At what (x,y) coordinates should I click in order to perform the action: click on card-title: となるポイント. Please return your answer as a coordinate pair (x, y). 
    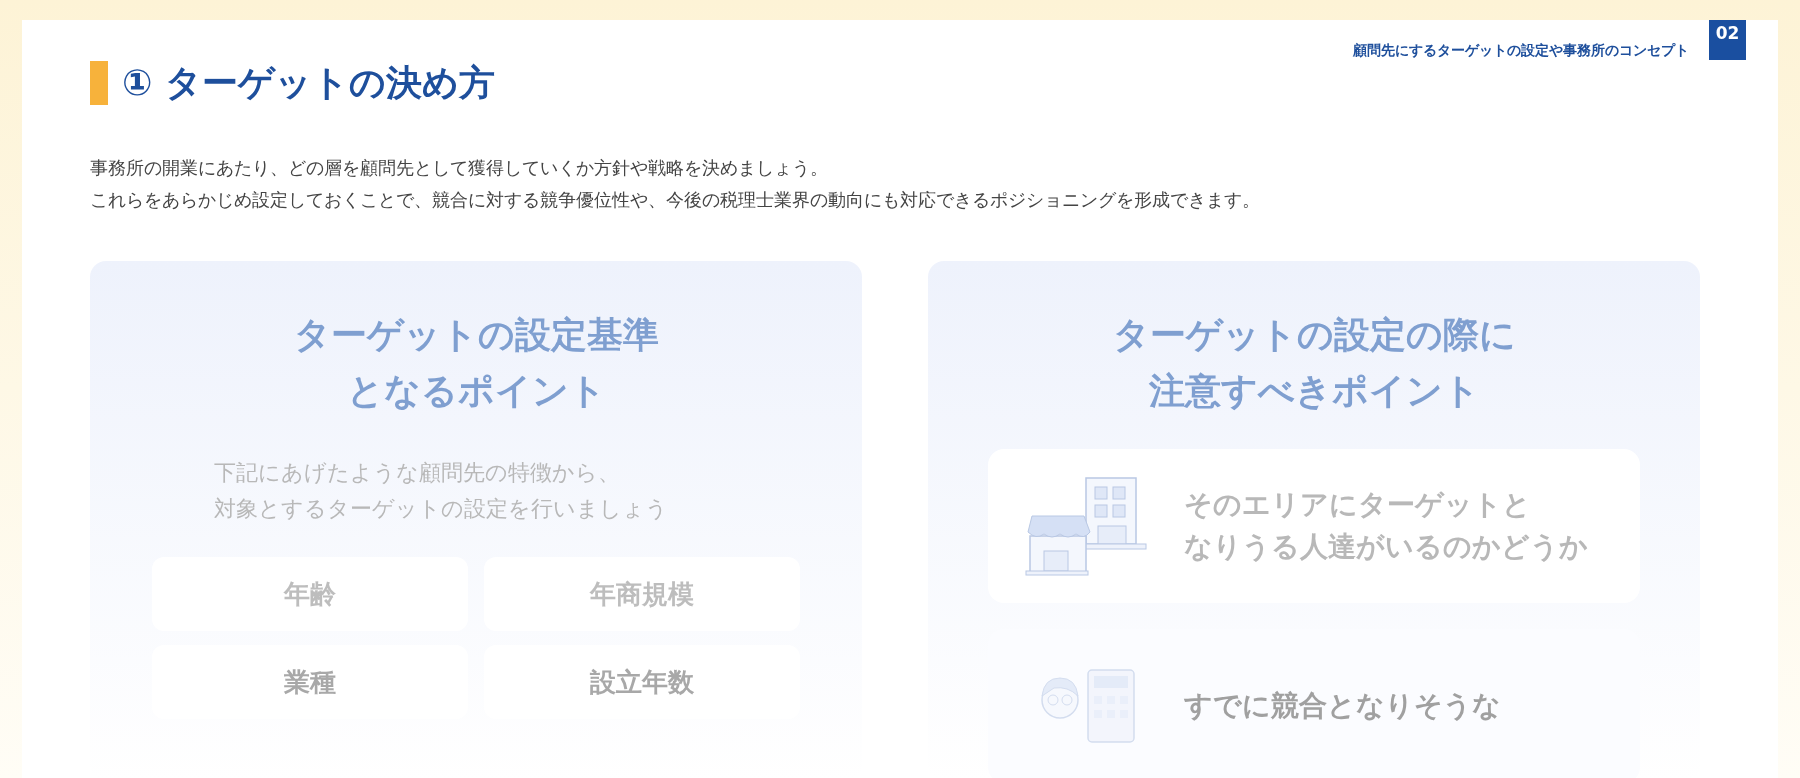
    Looking at the image, I should click on (476, 391).